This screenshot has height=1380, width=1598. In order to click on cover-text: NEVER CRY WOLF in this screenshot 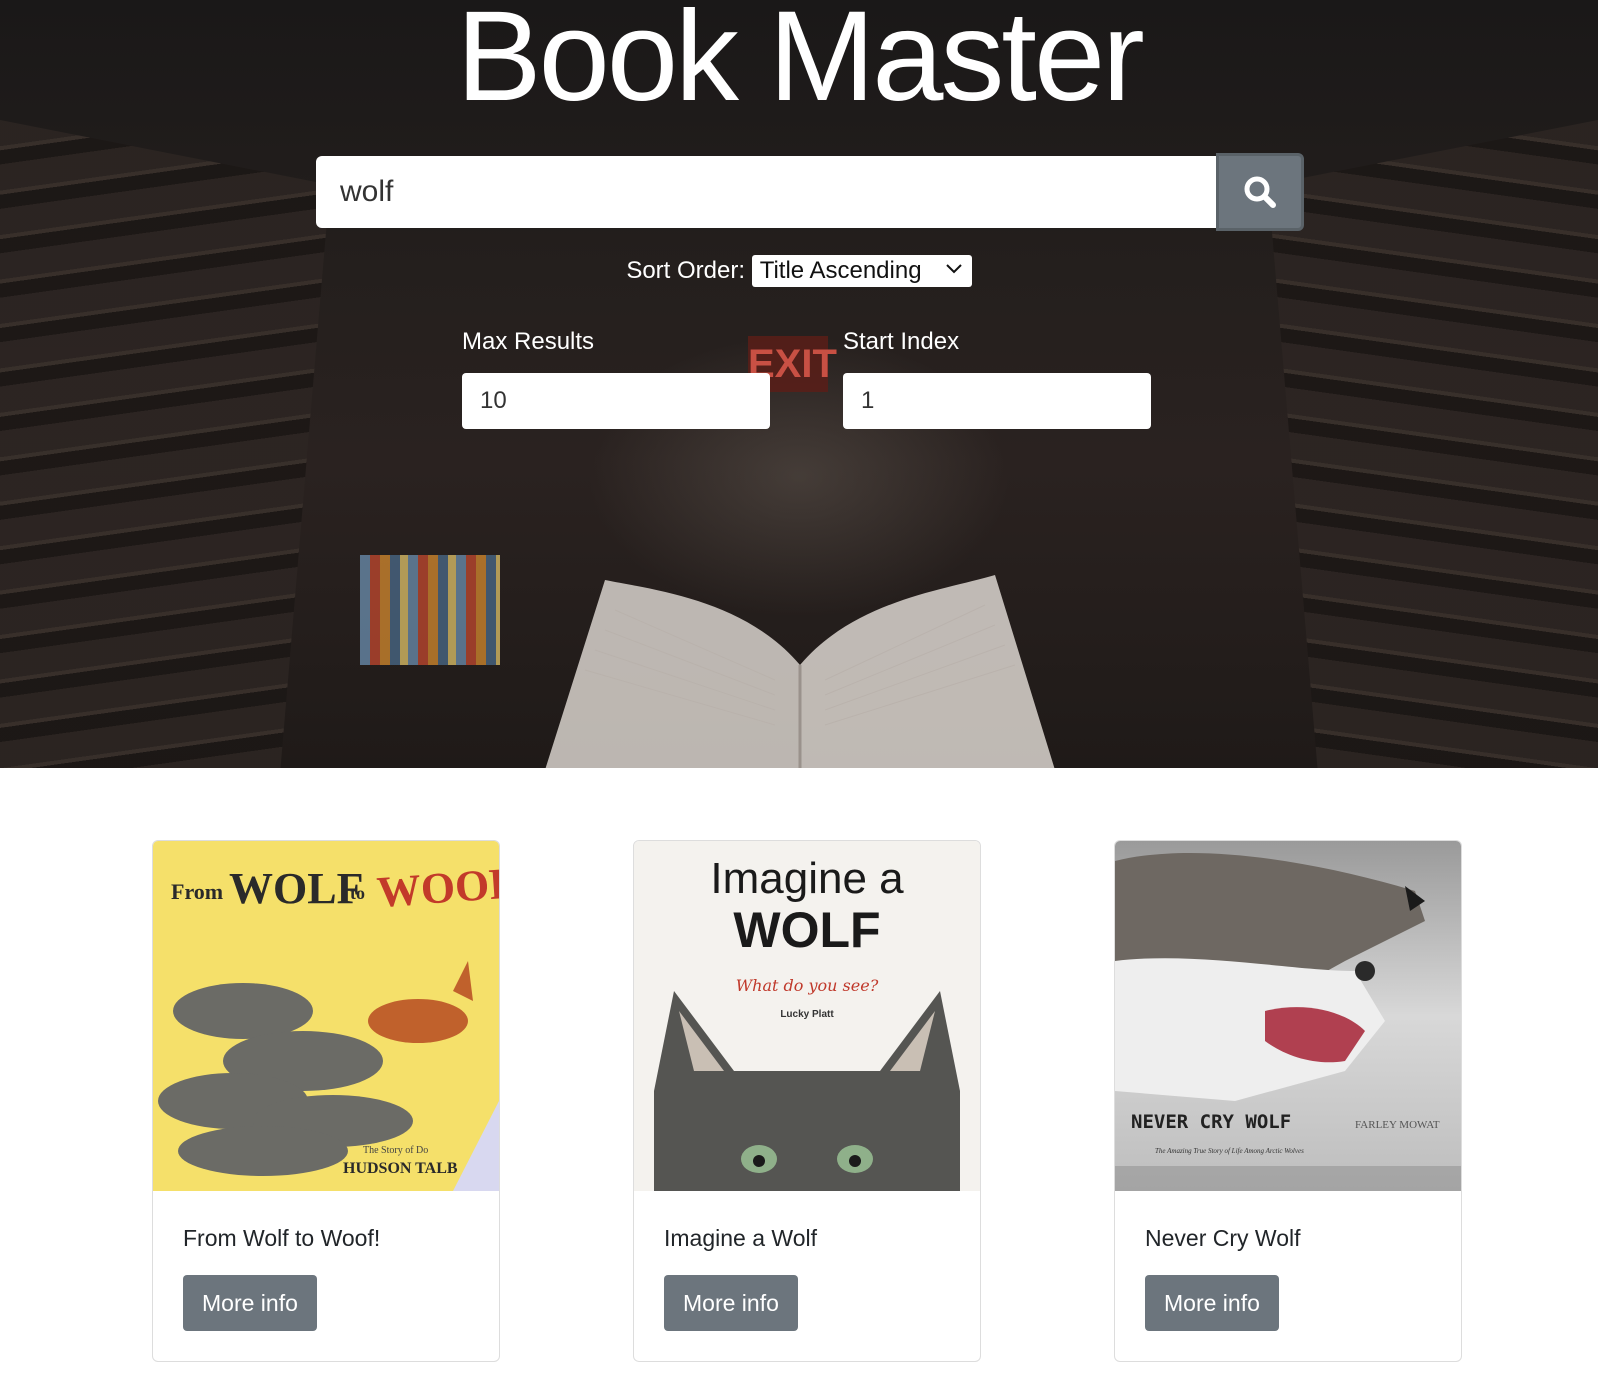, I will do `click(1211, 1122)`.